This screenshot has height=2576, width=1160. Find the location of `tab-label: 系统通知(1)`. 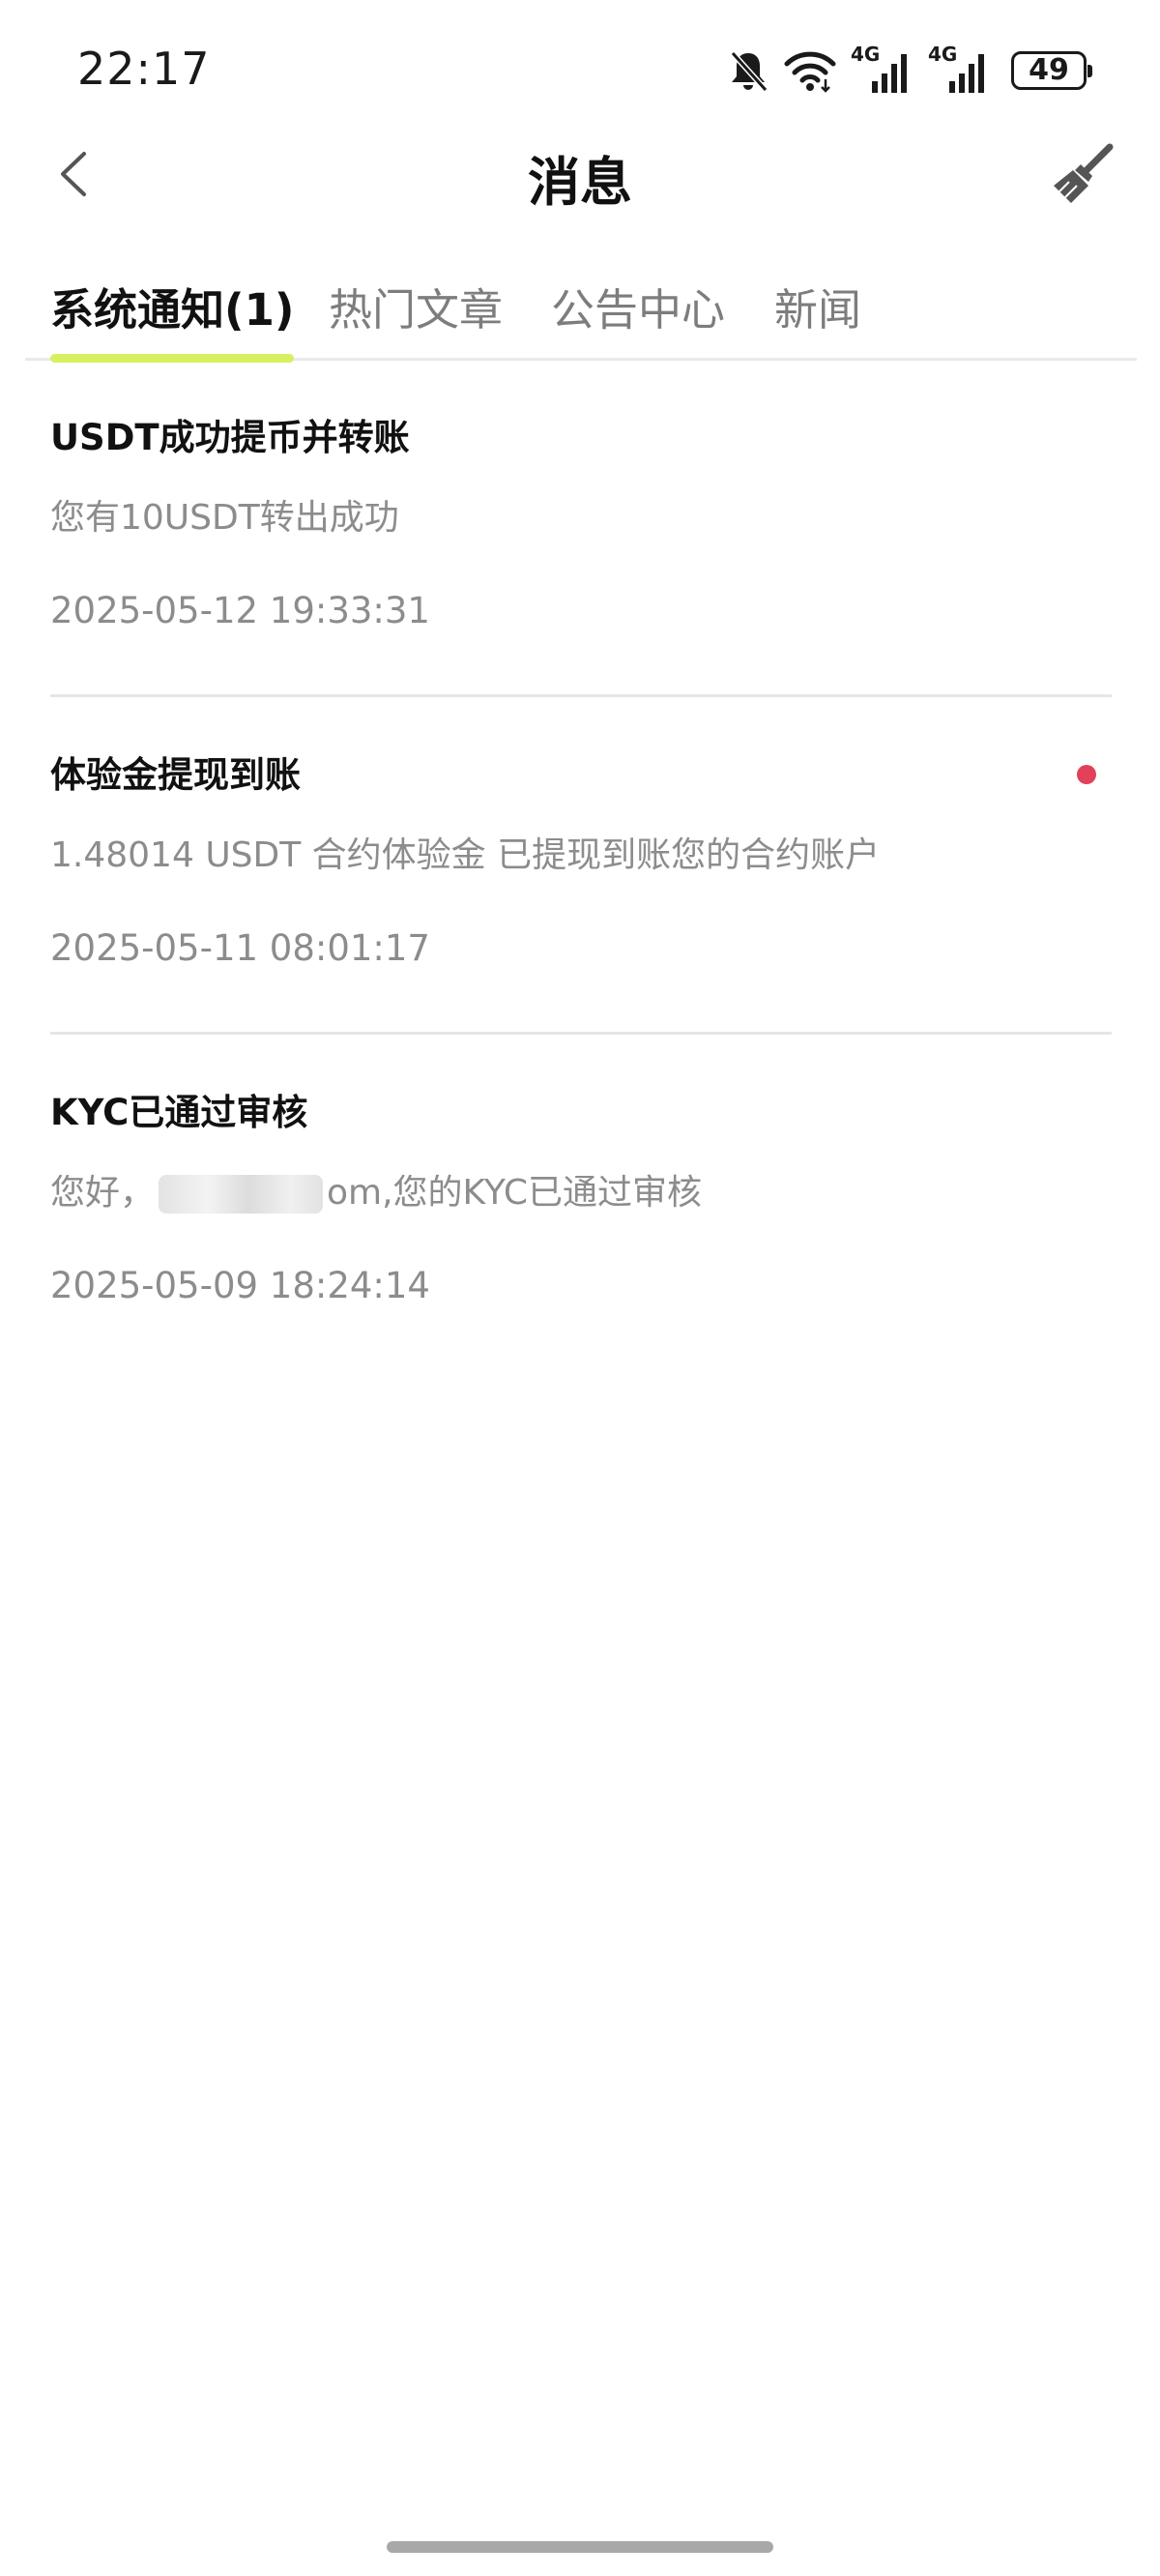

tab-label: 系统通知(1) is located at coordinates (173, 310).